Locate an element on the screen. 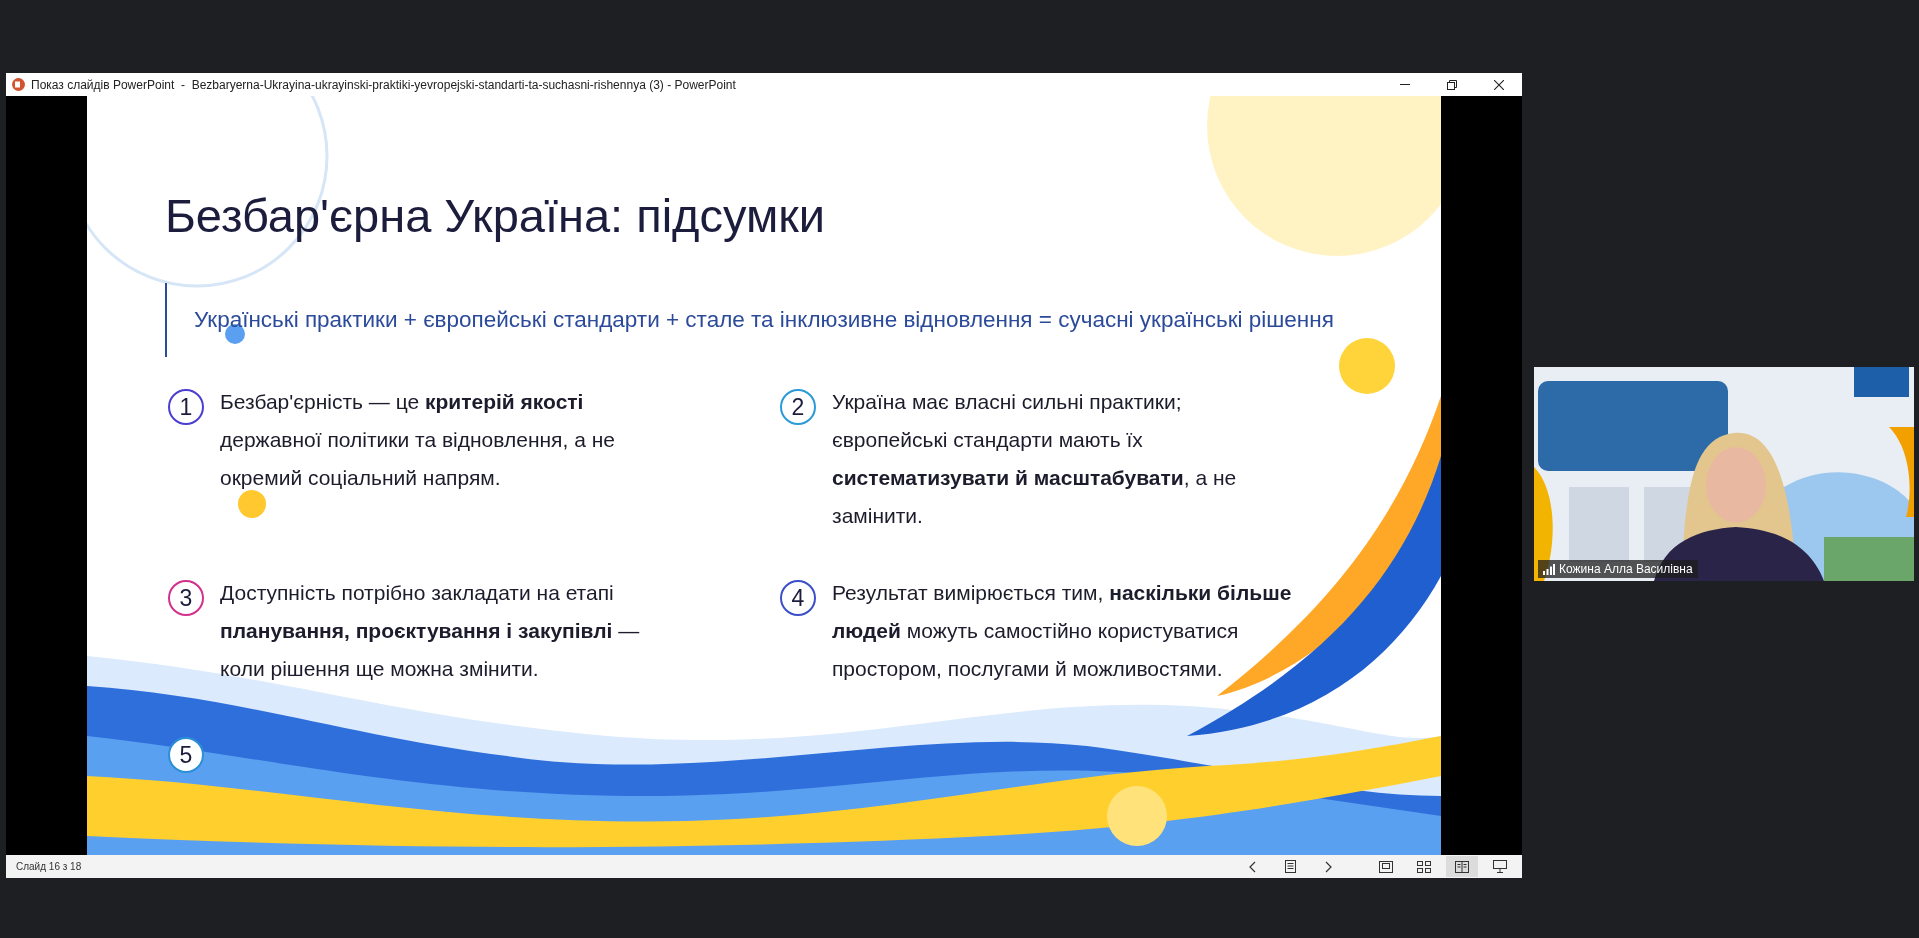 The image size is (1919, 938). chevron-left-icon is located at coordinates (1252, 866).